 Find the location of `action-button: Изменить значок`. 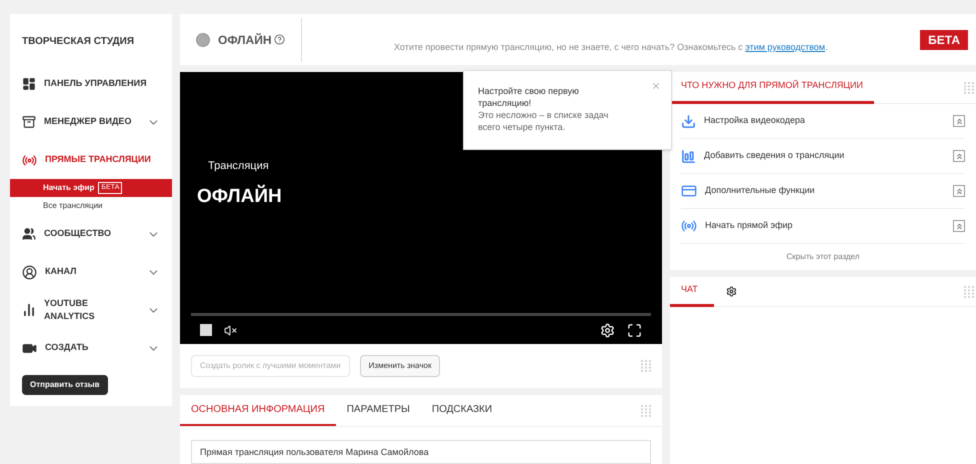

action-button: Изменить значок is located at coordinates (400, 366).